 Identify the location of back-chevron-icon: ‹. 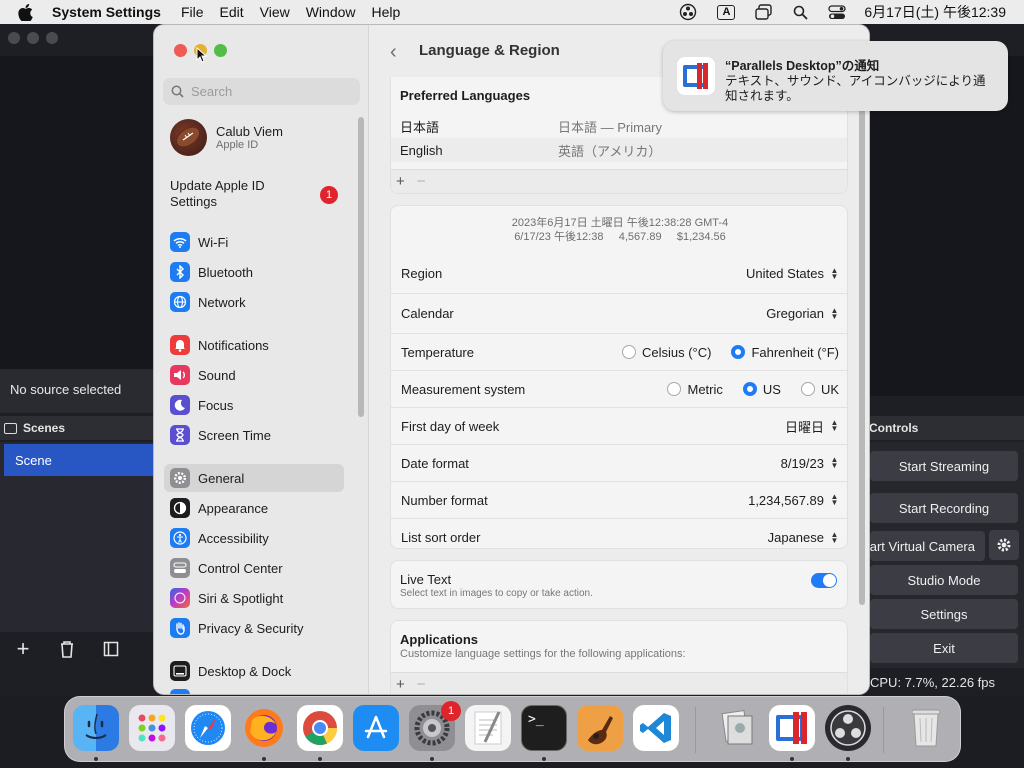
(393, 52).